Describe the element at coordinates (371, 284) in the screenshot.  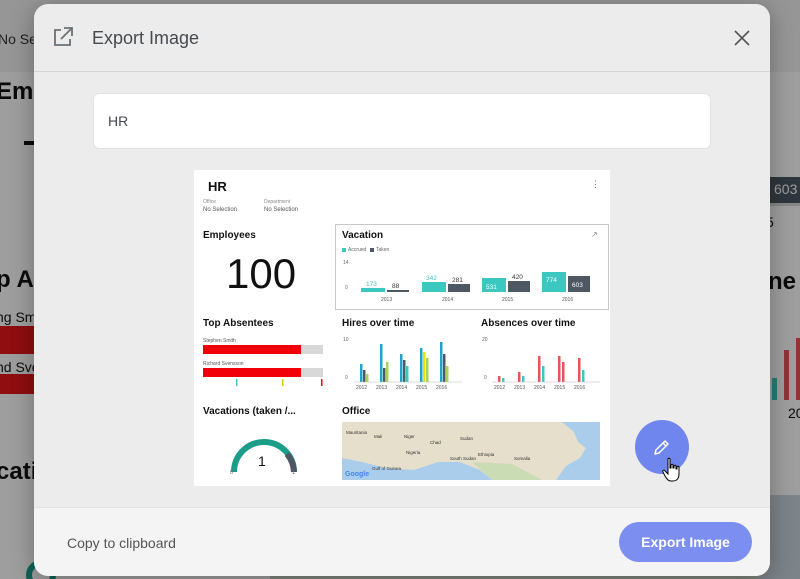
I see `svg-text: 173` at that location.